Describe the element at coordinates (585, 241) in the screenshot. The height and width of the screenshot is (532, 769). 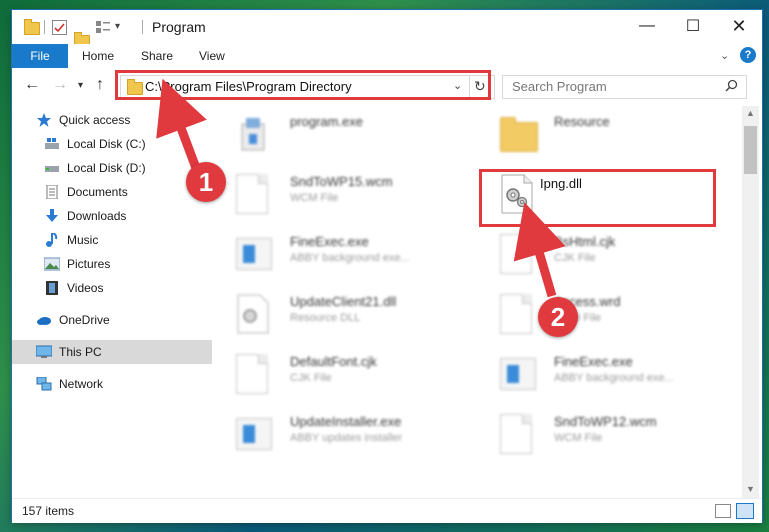
I see `file-name: BsHtml.cjk` at that location.